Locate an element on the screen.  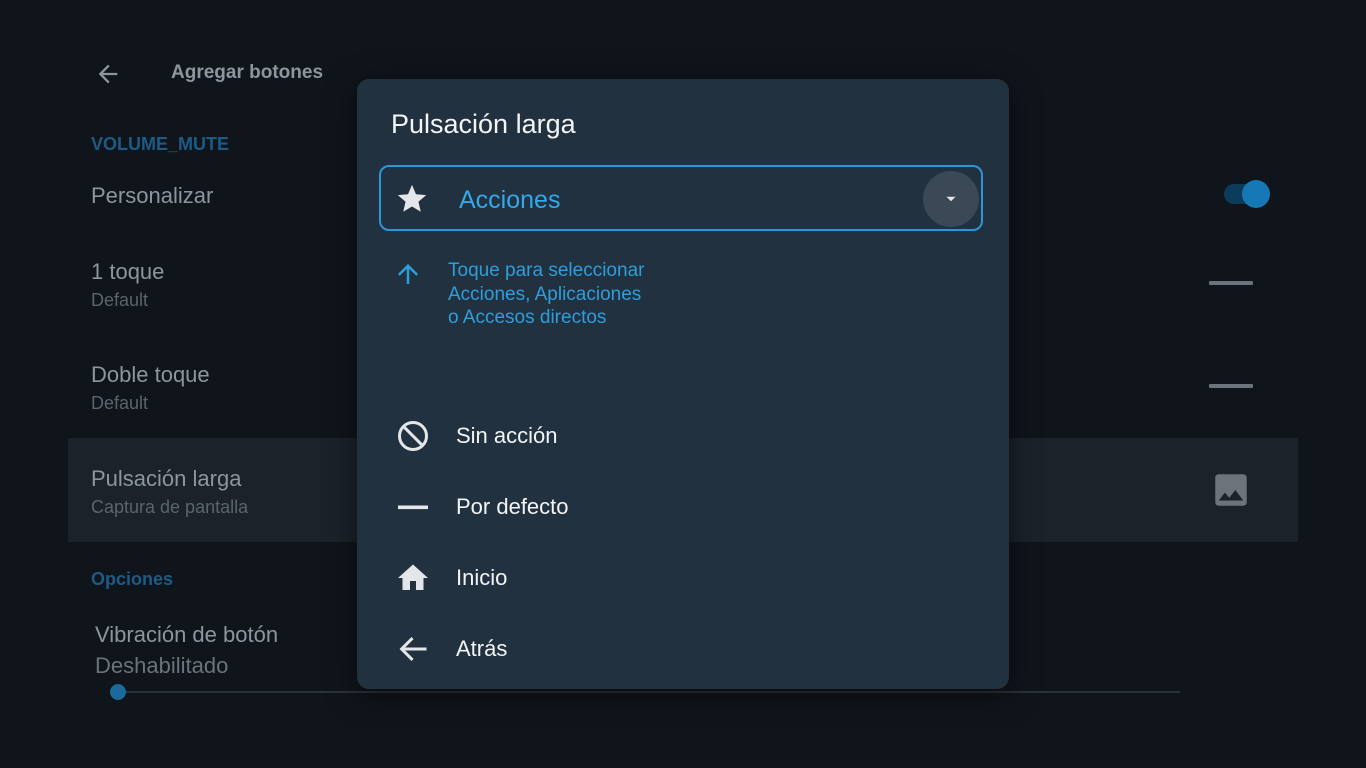
double-tap-title: Doble toque is located at coordinates (150, 375).